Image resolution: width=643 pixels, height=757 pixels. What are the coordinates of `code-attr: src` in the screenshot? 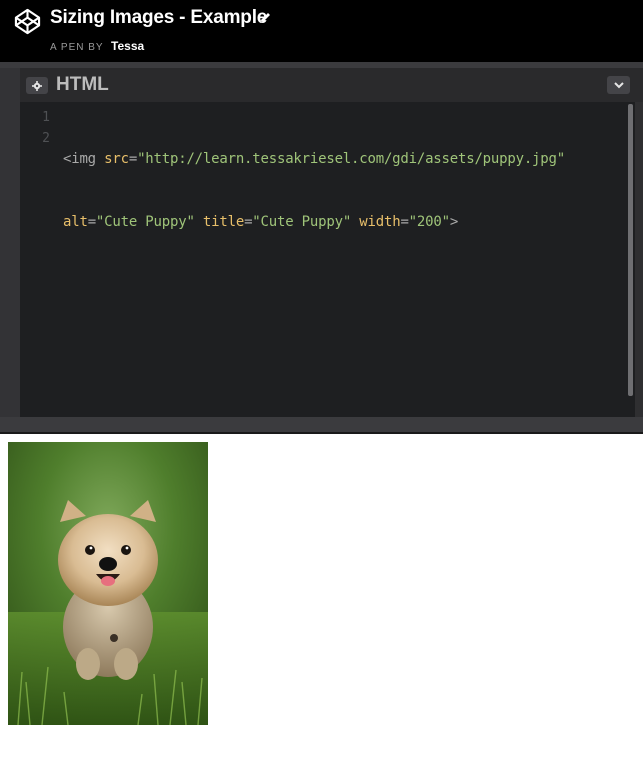 It's located at (116, 159).